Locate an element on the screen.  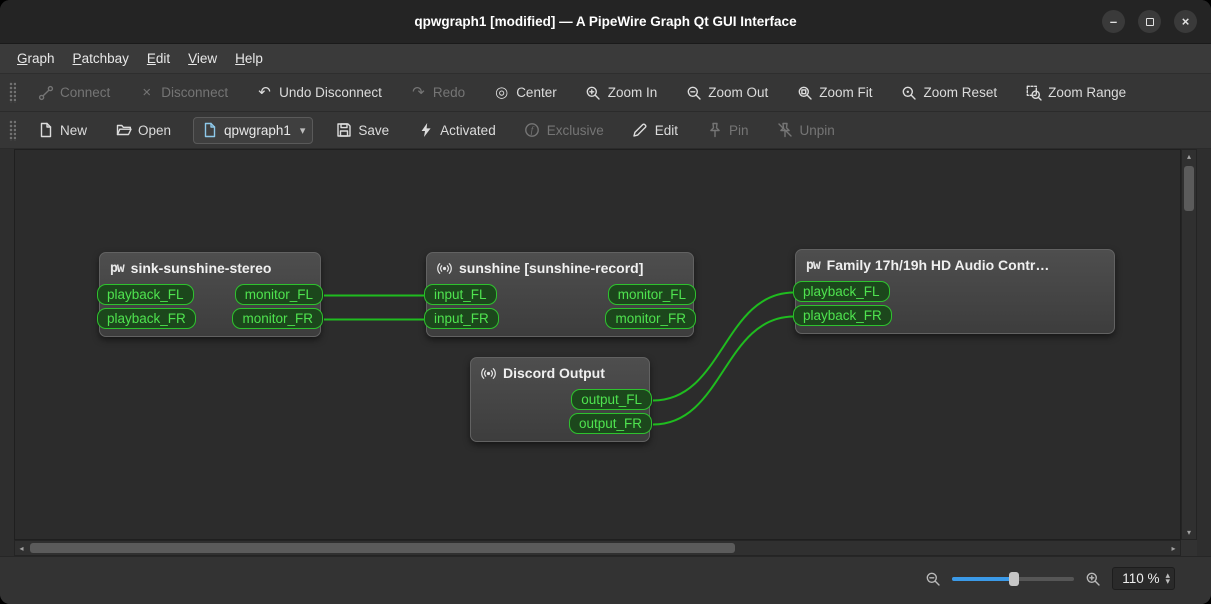
scroll-right-icon: ▸ is located at coordinates (1173, 548).